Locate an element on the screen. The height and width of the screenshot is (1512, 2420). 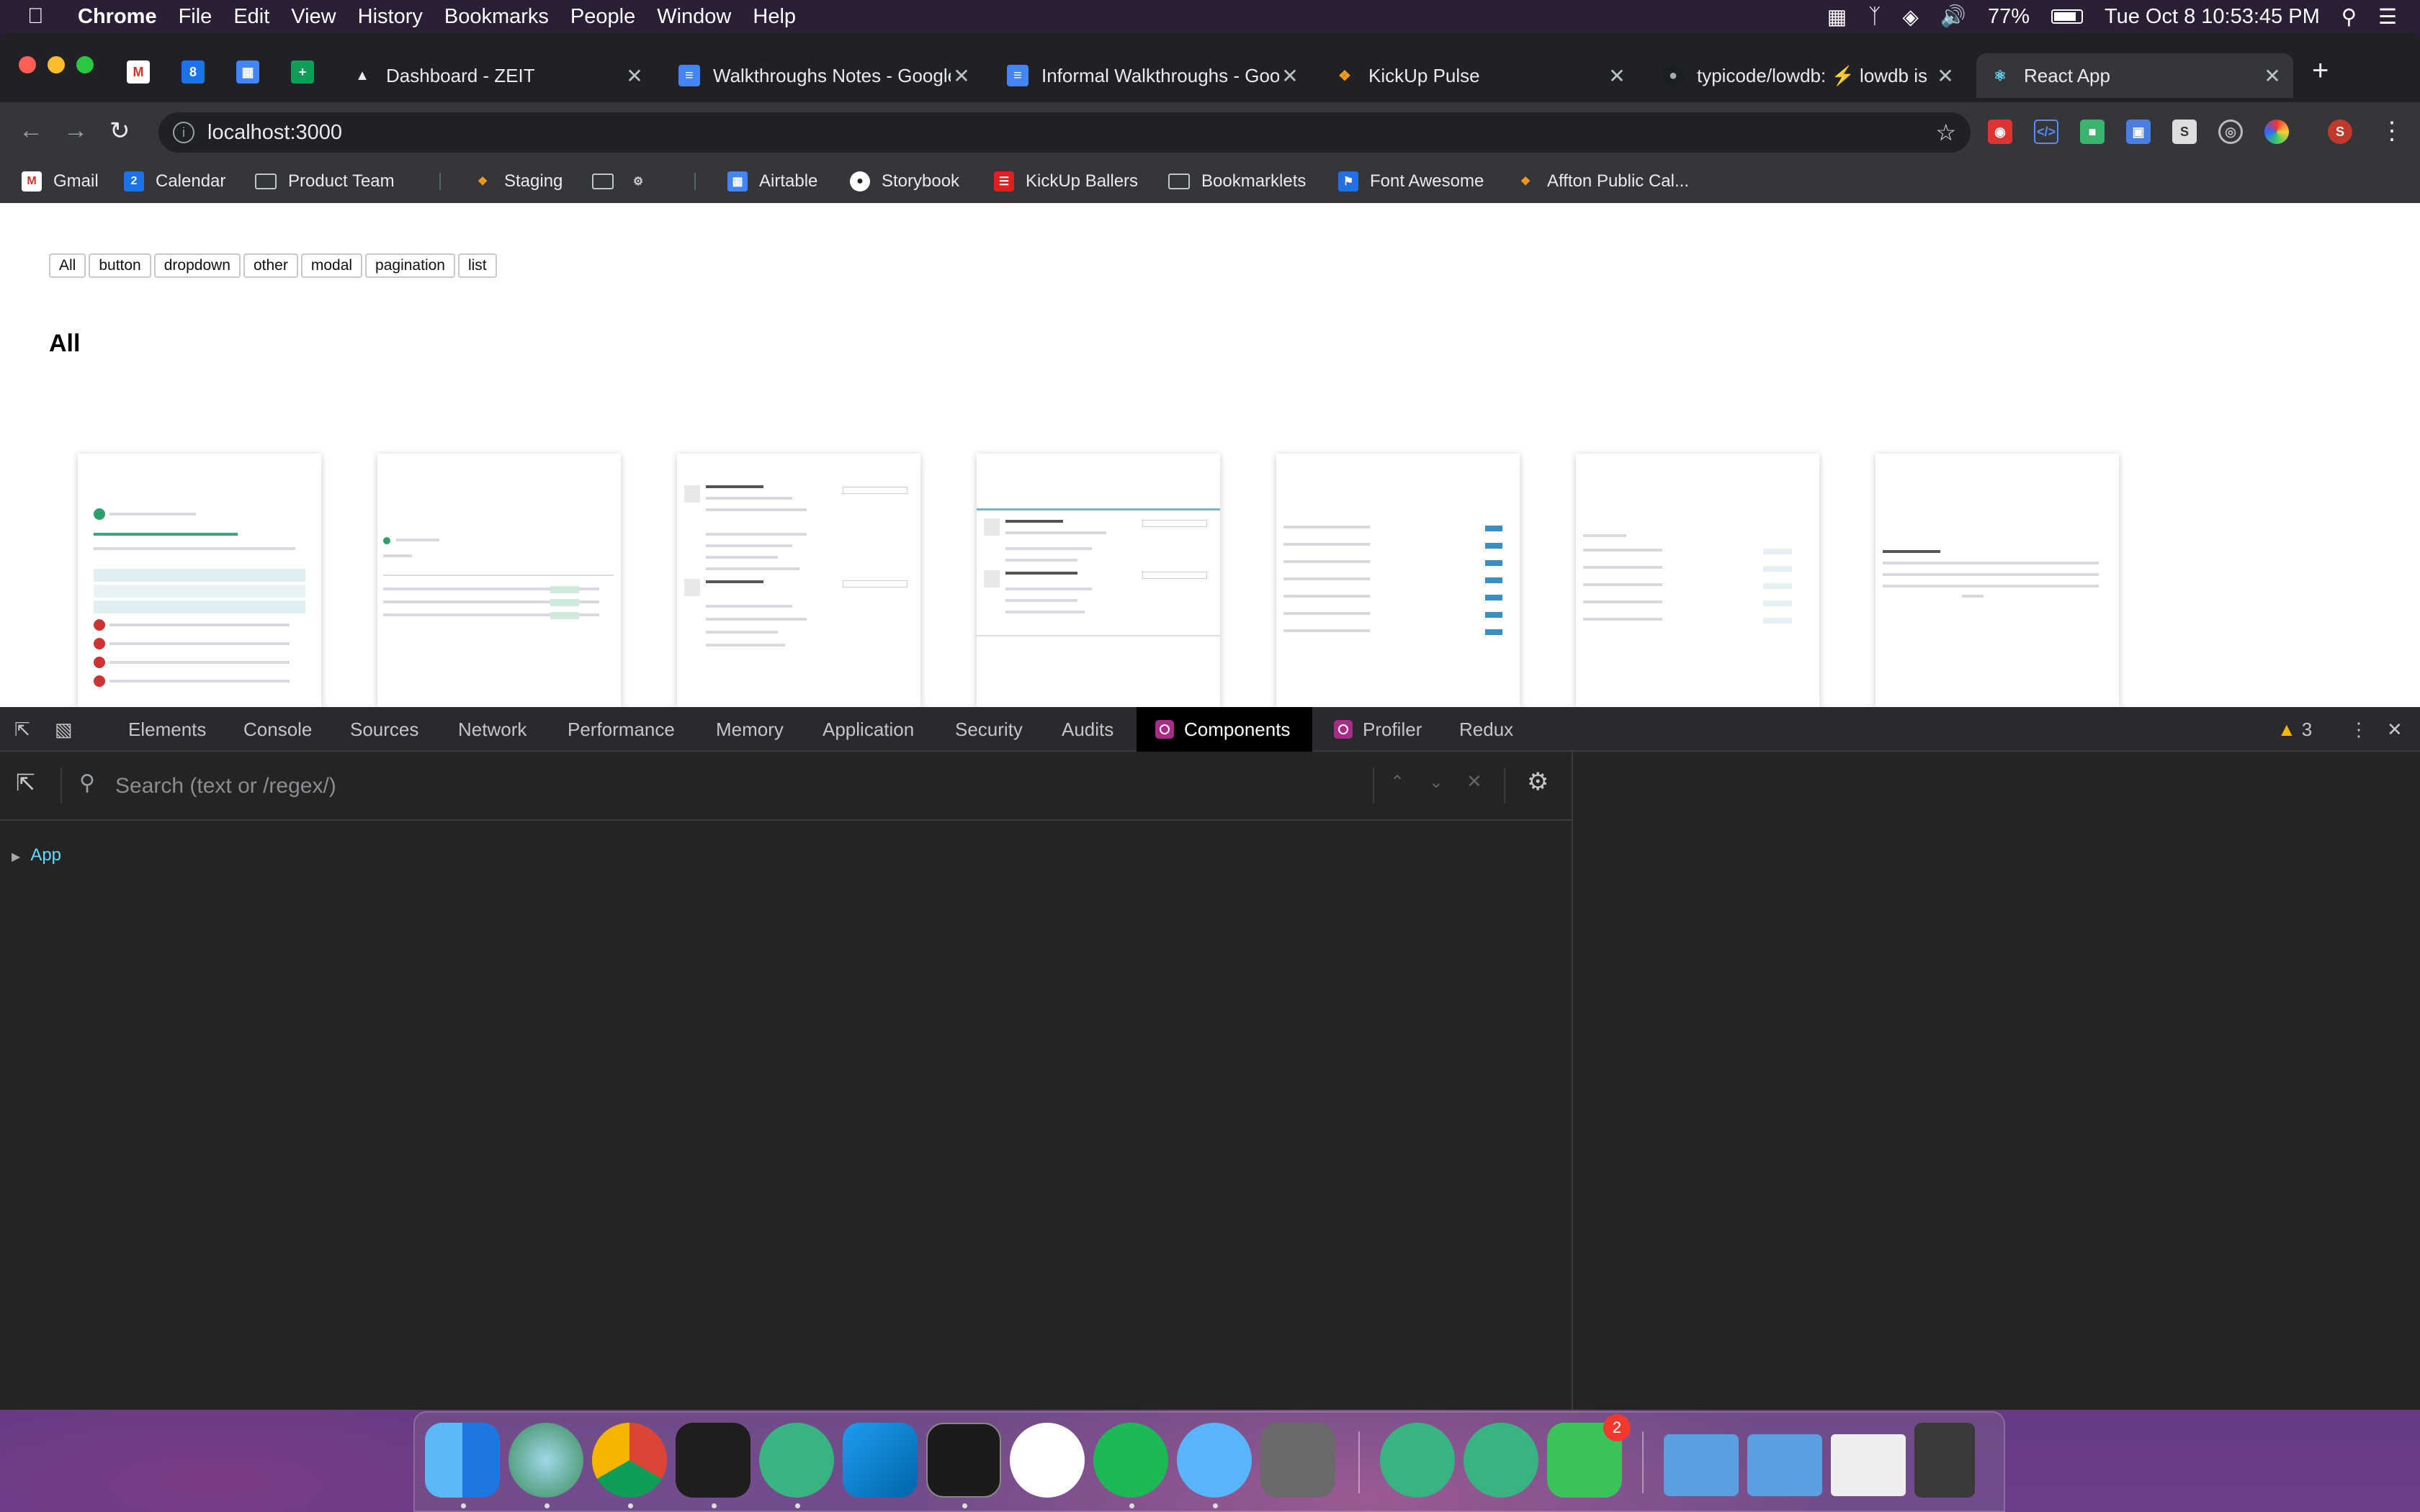
filter-pagination-button: pagination is located at coordinates (410, 265).